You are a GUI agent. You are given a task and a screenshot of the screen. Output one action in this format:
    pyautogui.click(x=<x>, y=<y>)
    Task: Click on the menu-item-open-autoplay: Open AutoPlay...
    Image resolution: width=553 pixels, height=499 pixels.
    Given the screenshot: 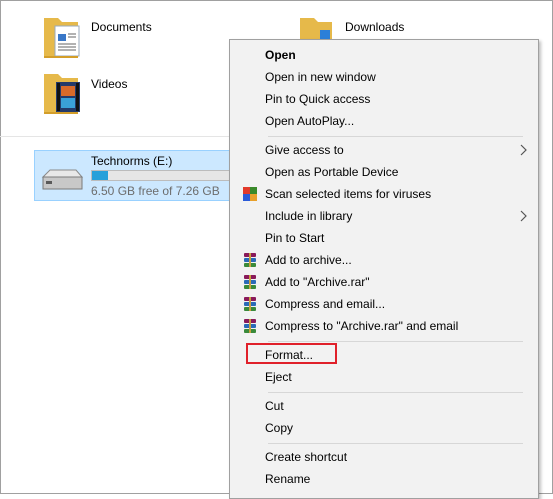 What is the action you would take?
    pyautogui.click(x=383, y=121)
    